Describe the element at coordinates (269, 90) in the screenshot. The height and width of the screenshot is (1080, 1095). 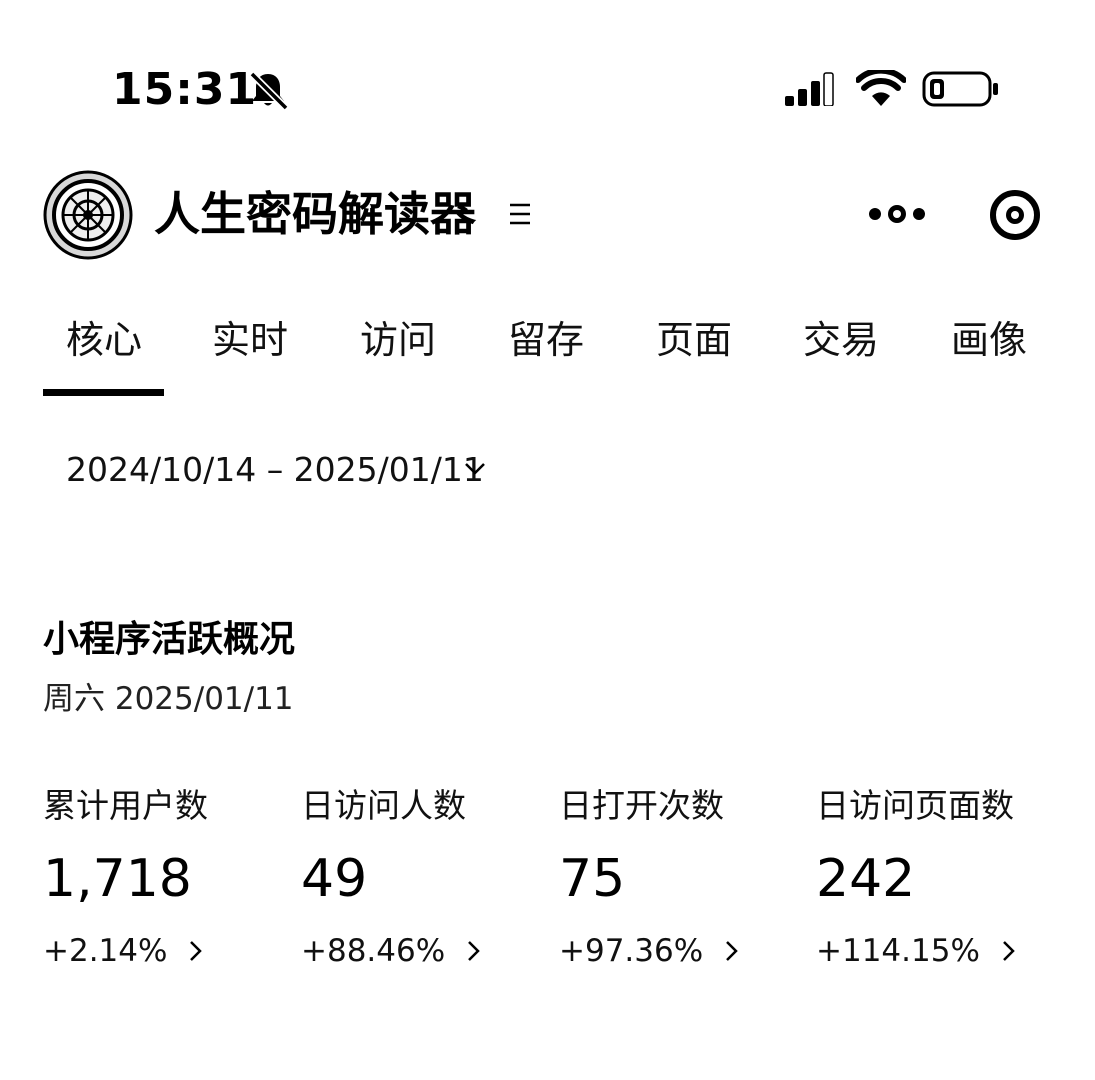
I see `bell-off-icon` at that location.